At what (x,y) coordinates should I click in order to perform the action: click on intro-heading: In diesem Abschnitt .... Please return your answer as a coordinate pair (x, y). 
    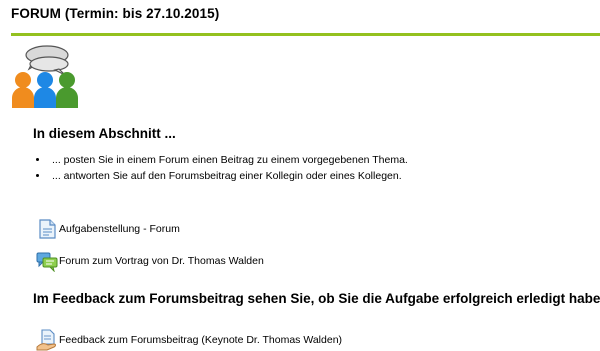
    Looking at the image, I should click on (104, 133).